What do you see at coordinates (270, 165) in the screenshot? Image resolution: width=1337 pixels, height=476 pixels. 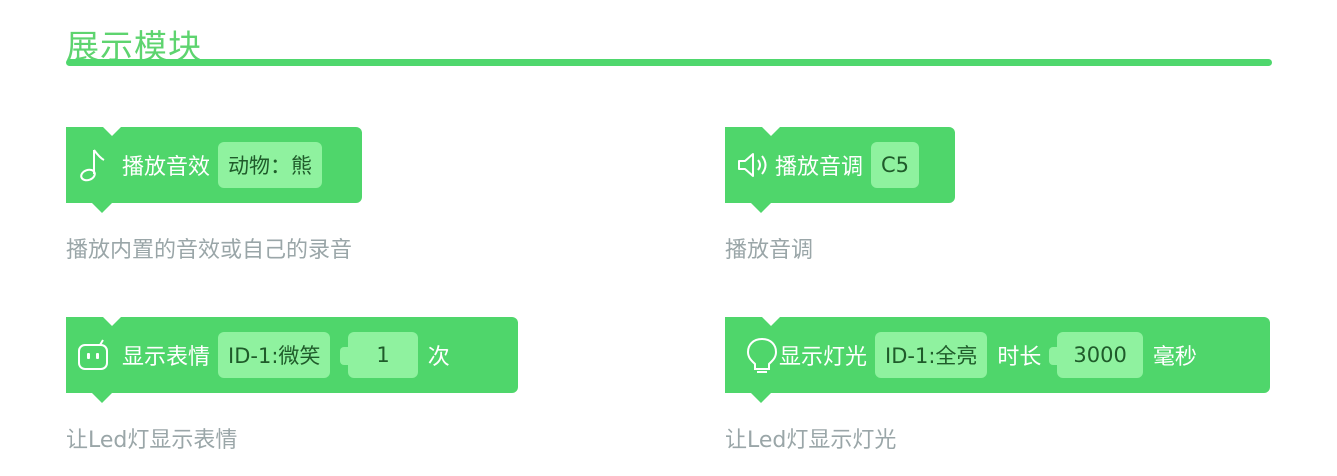 I see `sound-select: 动物：熊` at bounding box center [270, 165].